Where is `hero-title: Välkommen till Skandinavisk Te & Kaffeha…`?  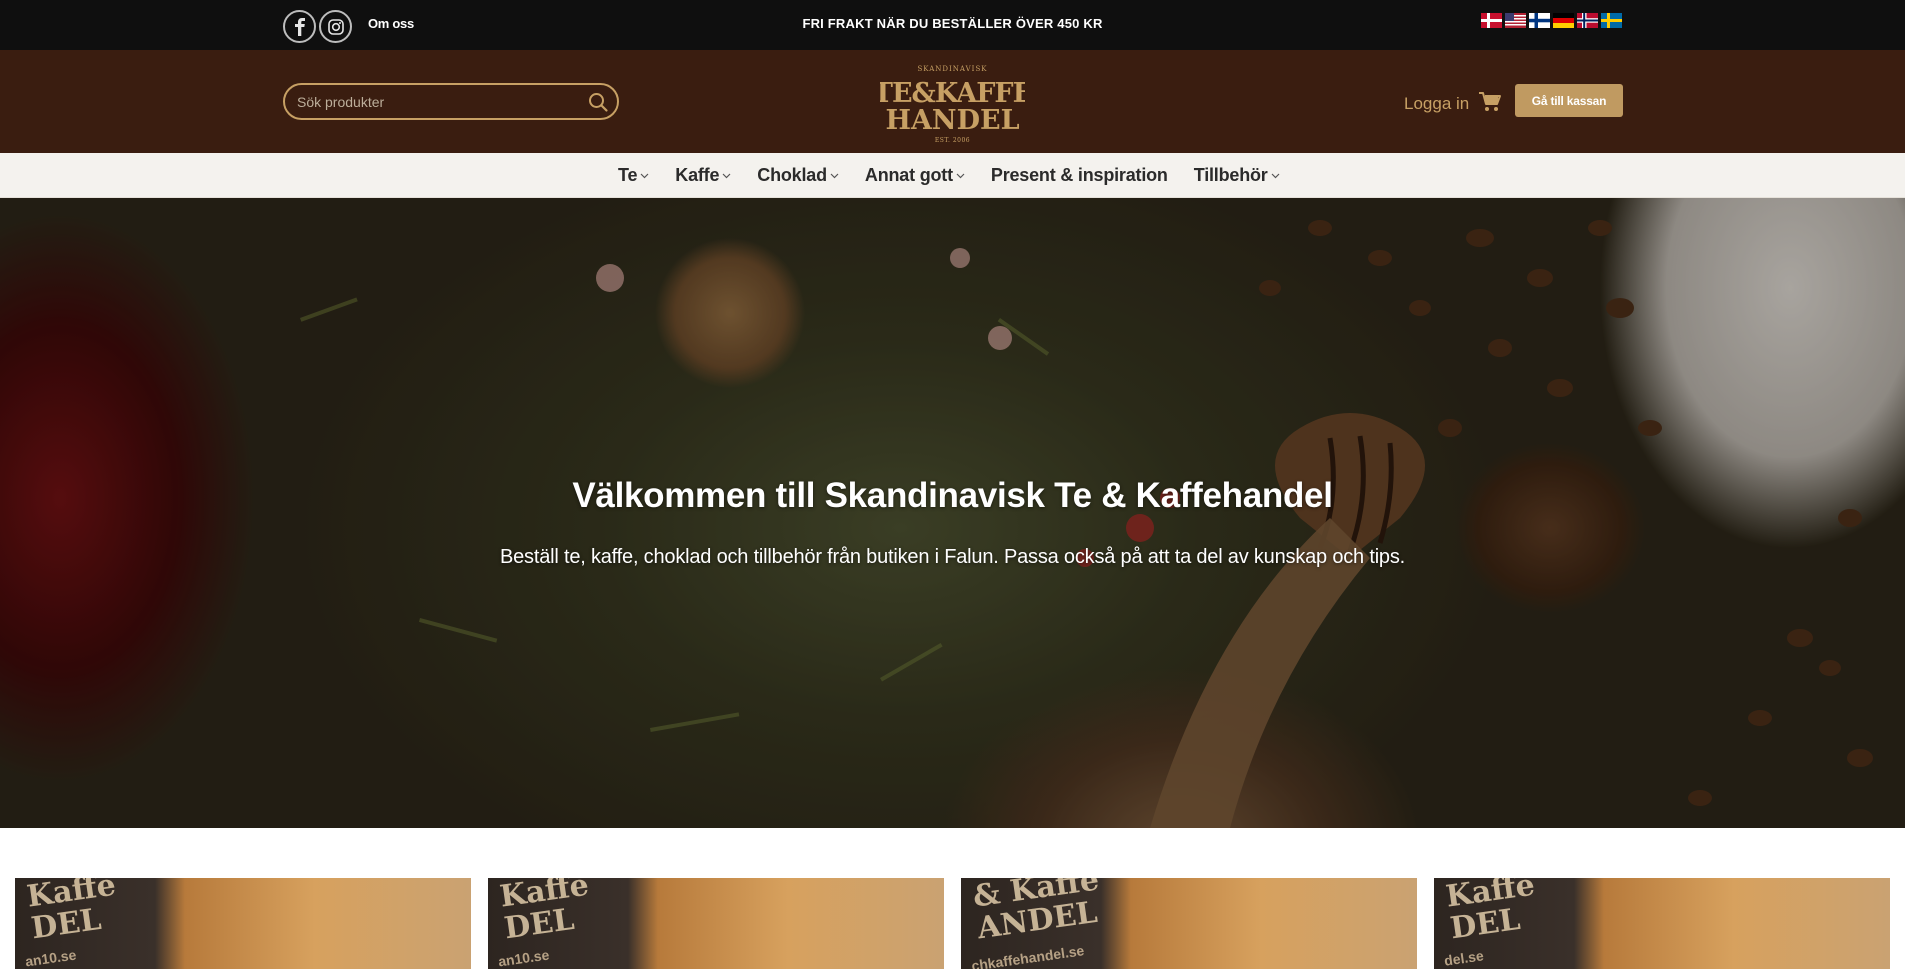
hero-title: Välkommen till Skandinavisk Te & Kaffeha… is located at coordinates (952, 495).